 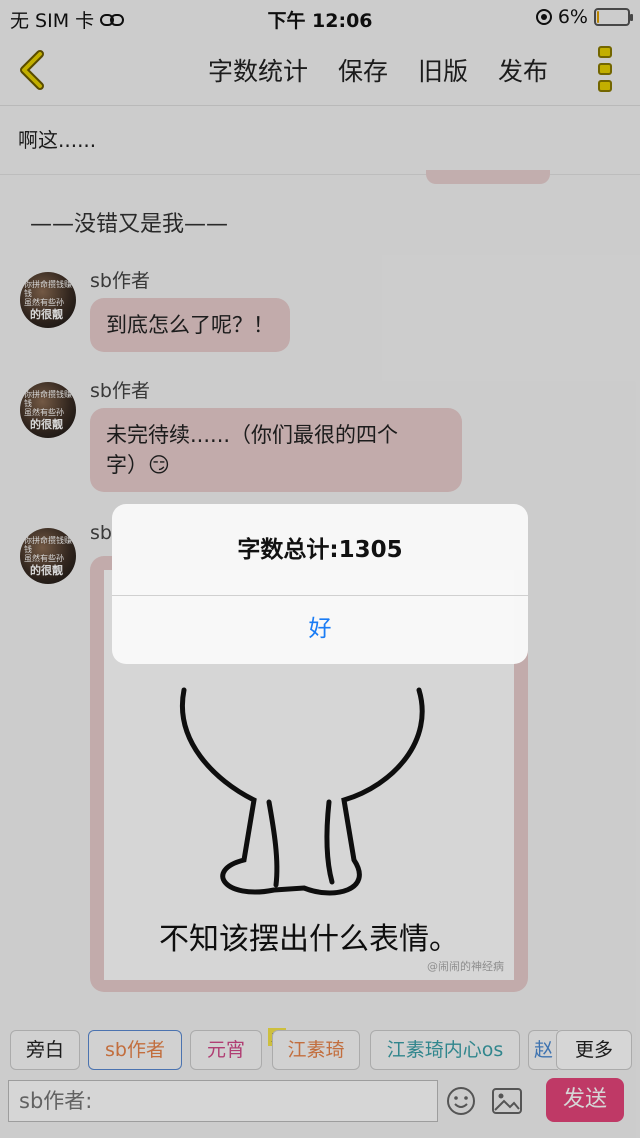 I want to click on word-count-alert: 字数总计:1305 好, so click(x=320, y=584).